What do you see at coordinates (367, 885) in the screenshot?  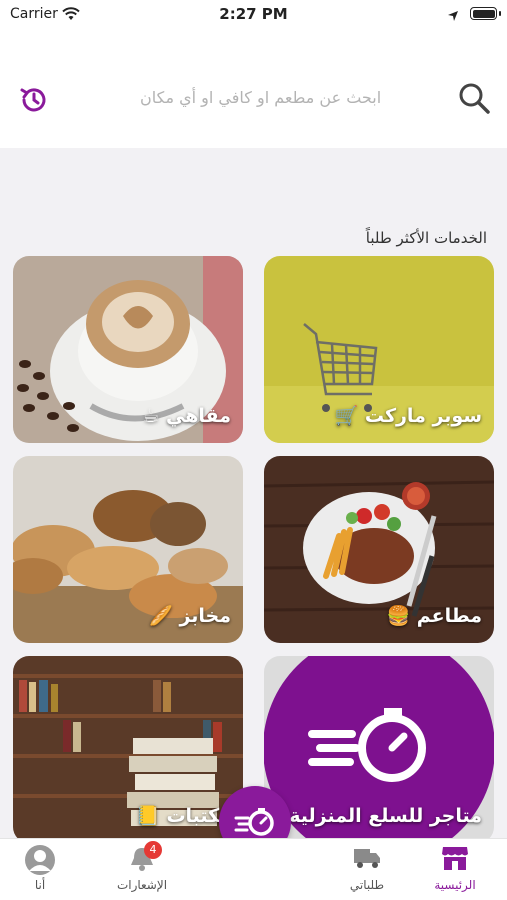 I see `tab-orders-label: طلباتي` at bounding box center [367, 885].